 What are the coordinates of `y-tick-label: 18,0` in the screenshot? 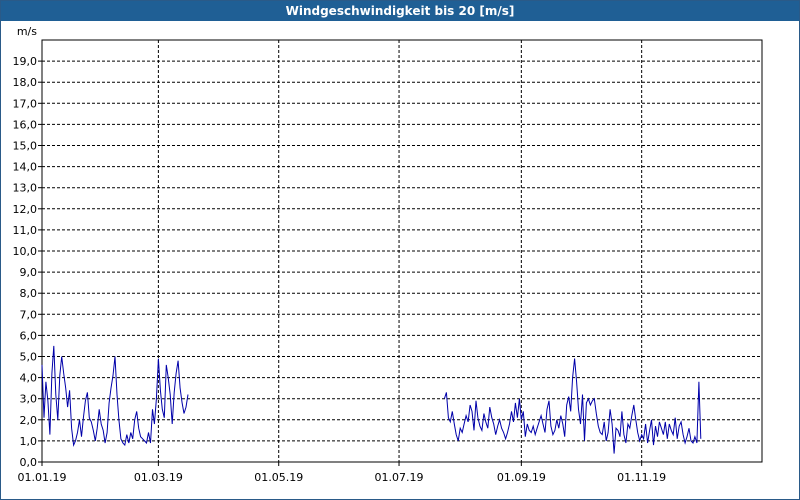 It's located at (25, 82).